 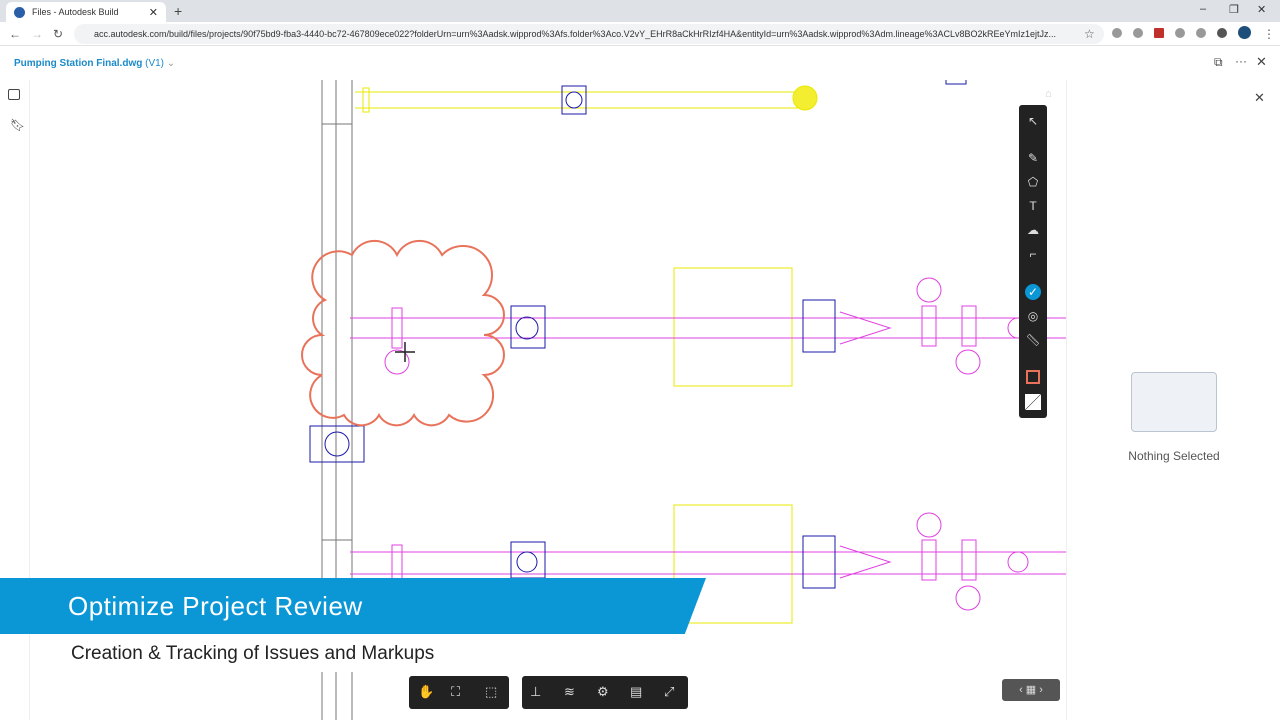 What do you see at coordinates (1033, 316) in the screenshot?
I see `photo-tool-icon: ◎` at bounding box center [1033, 316].